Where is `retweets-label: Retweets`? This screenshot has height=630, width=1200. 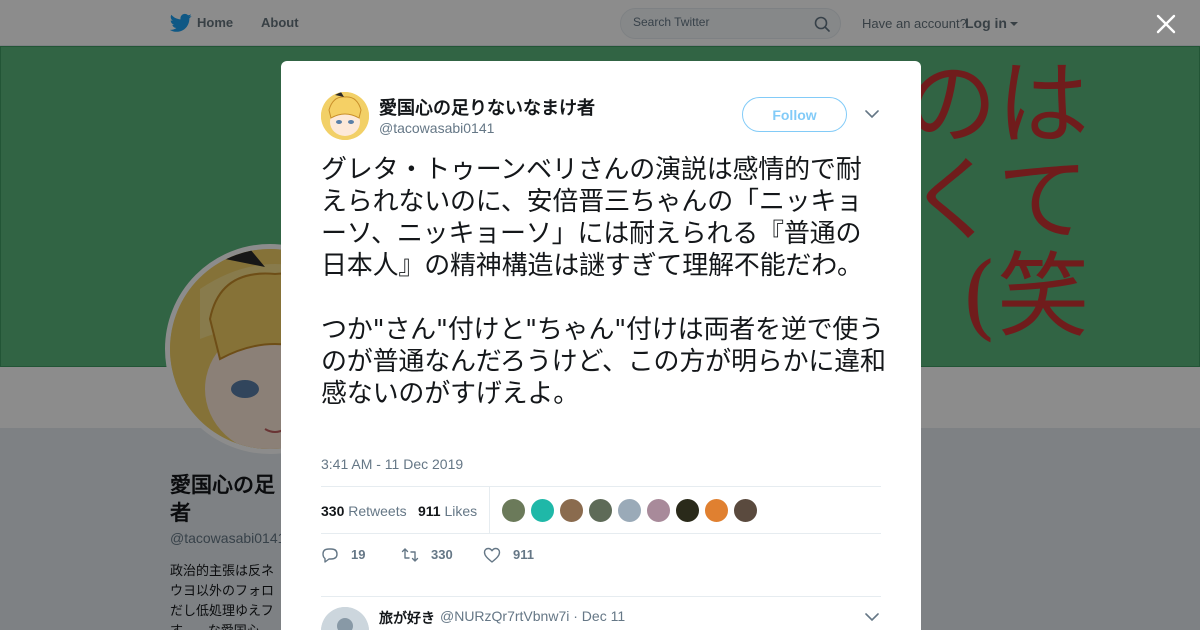 retweets-label: Retweets is located at coordinates (377, 511).